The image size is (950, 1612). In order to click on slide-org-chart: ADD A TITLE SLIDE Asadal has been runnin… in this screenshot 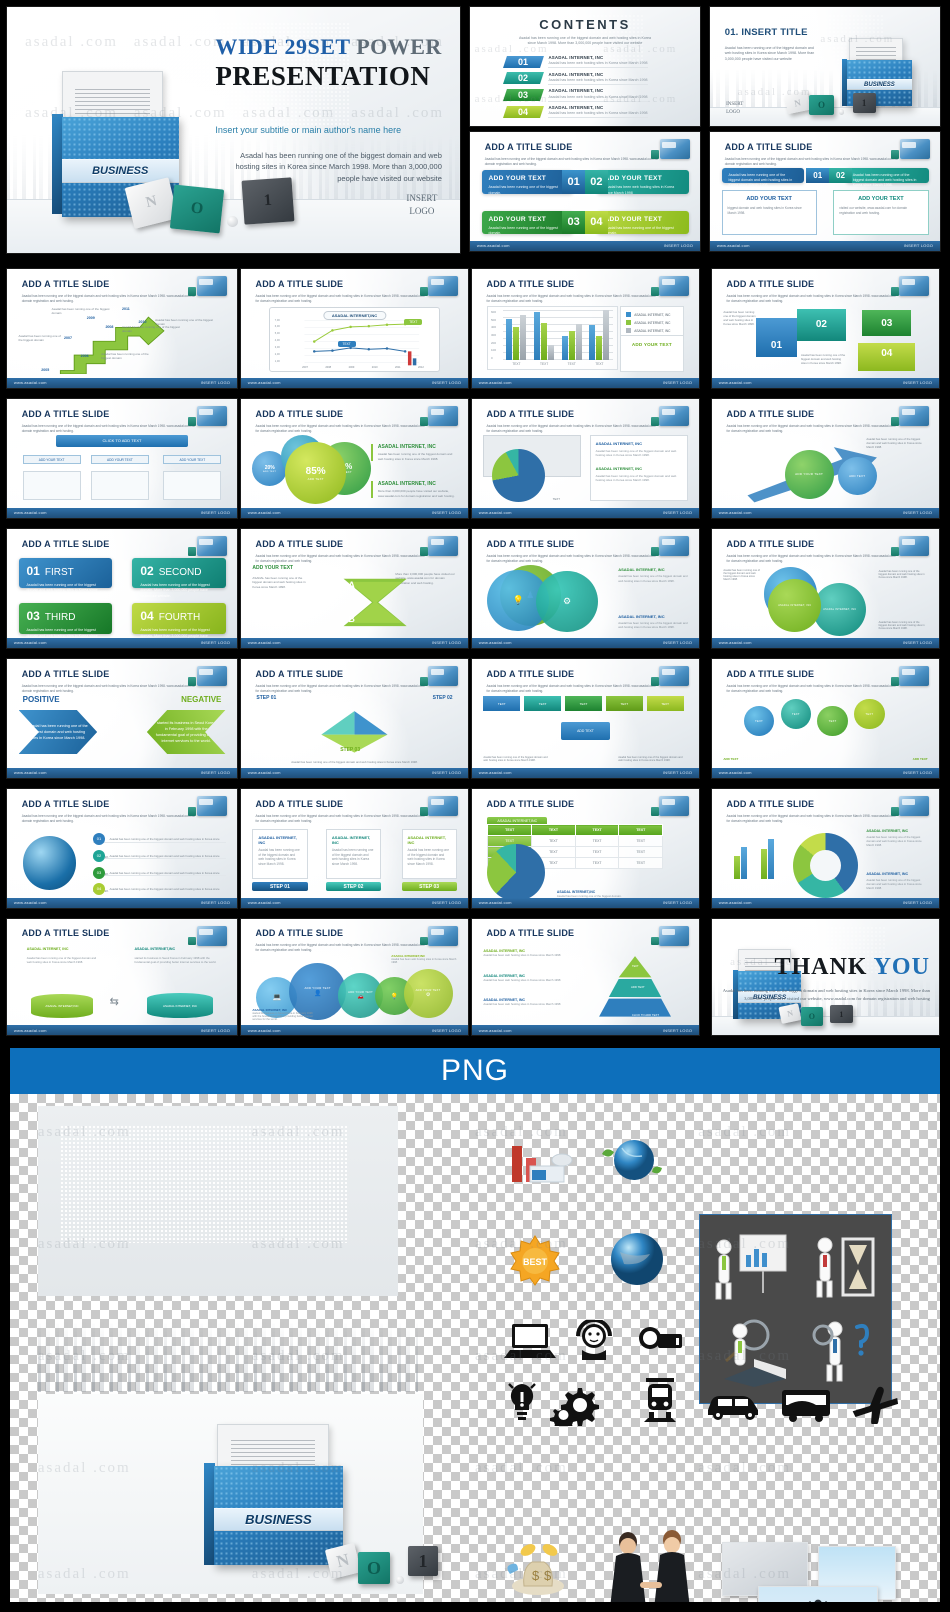, I will do `click(122, 458)`.